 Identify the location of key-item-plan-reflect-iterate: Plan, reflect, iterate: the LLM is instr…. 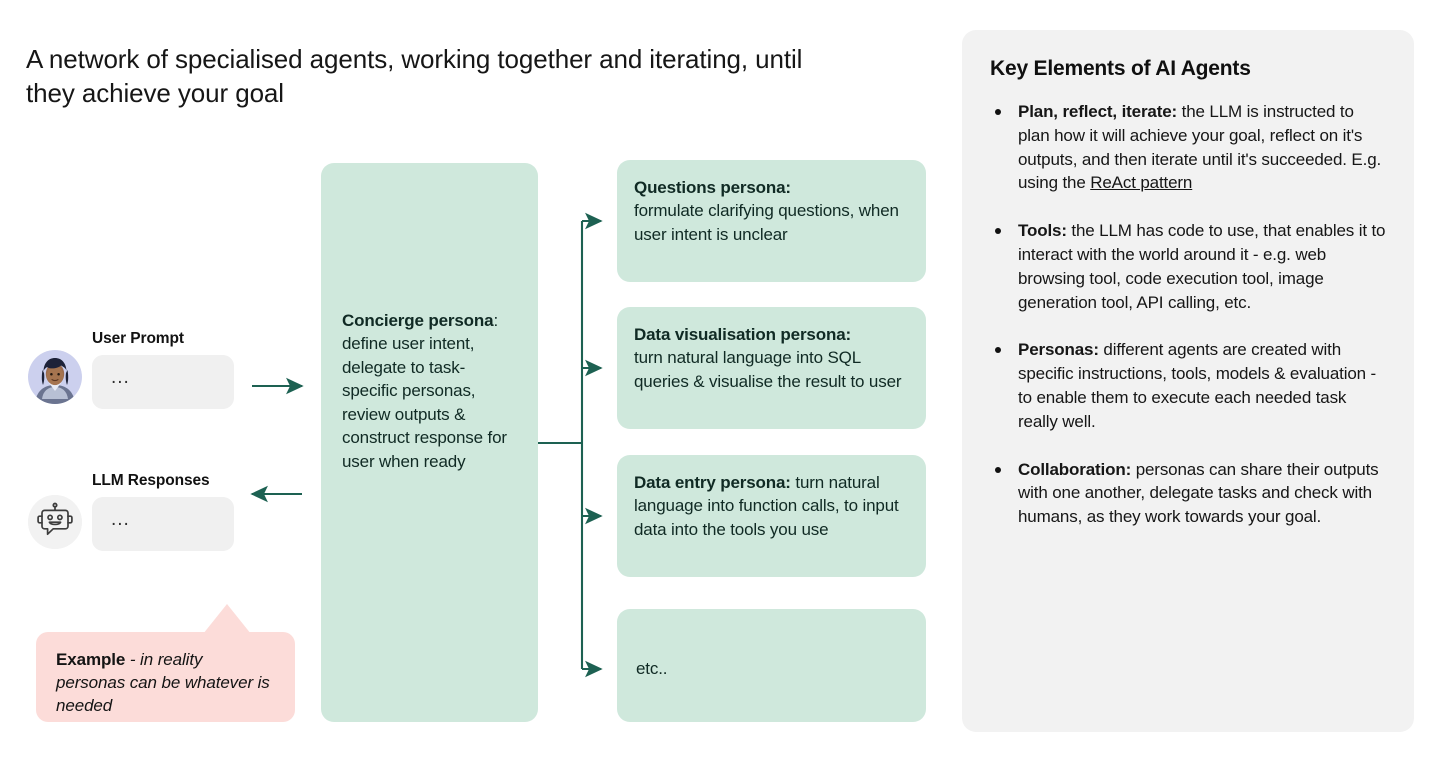
(1188, 147).